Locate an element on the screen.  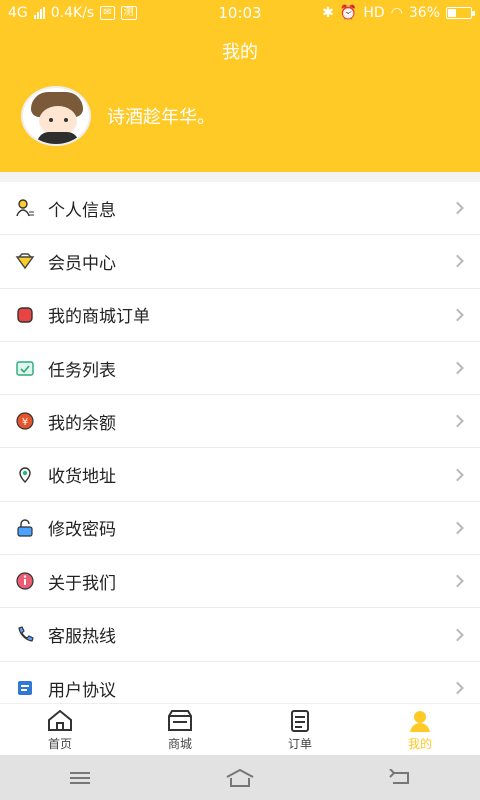
system-navigation-bar is located at coordinates (240, 777).